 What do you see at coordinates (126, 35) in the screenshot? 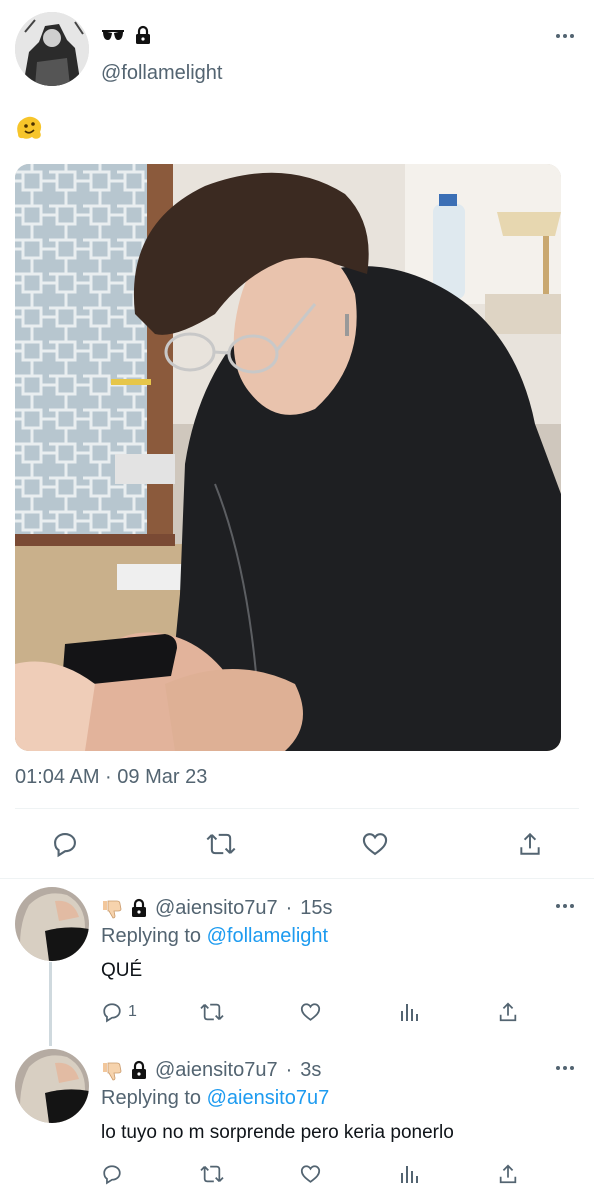
I see `author-display-name` at bounding box center [126, 35].